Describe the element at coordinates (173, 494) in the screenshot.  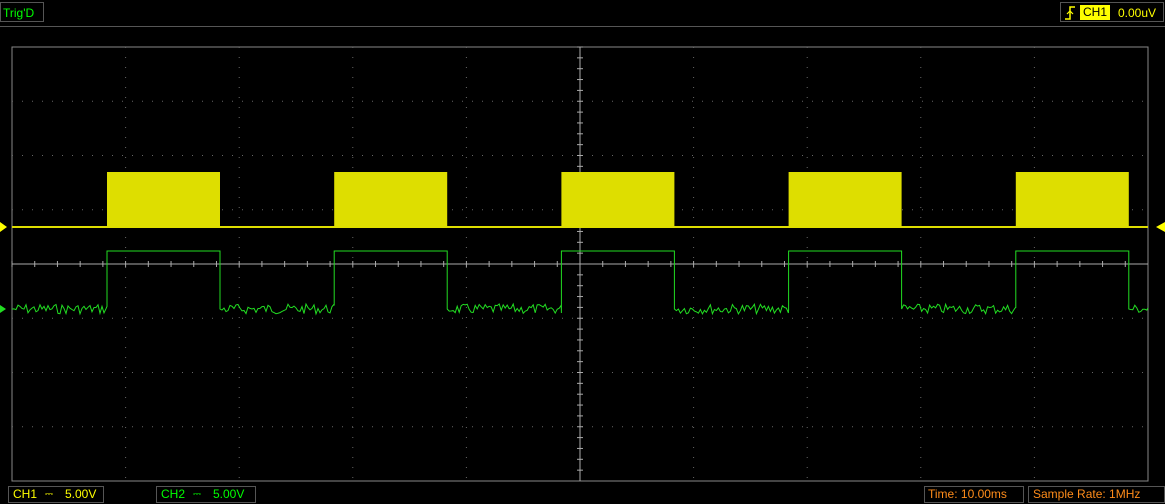
I see `ch2-label: CH2` at that location.